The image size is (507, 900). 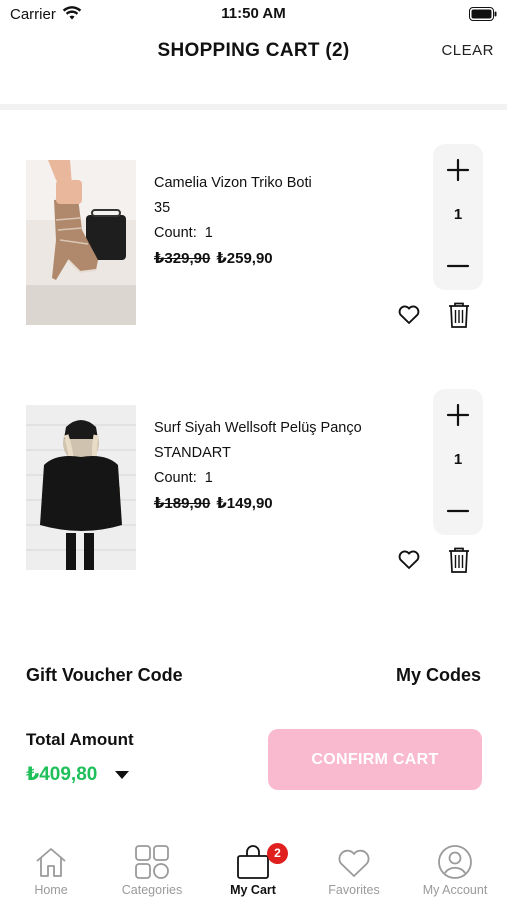 I want to click on price-row: ₺189,90 ₺149,90, so click(x=258, y=503).